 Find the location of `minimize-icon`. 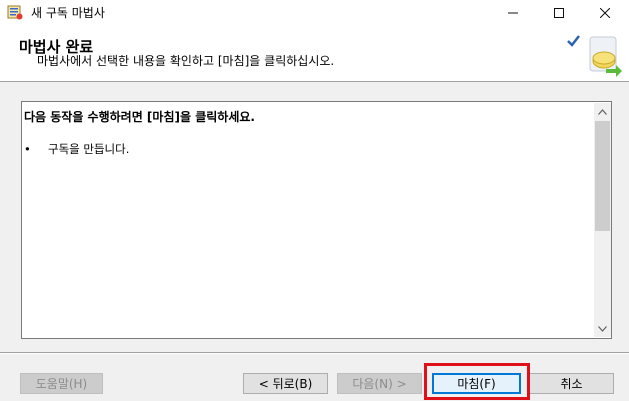

minimize-icon is located at coordinates (513, 12).